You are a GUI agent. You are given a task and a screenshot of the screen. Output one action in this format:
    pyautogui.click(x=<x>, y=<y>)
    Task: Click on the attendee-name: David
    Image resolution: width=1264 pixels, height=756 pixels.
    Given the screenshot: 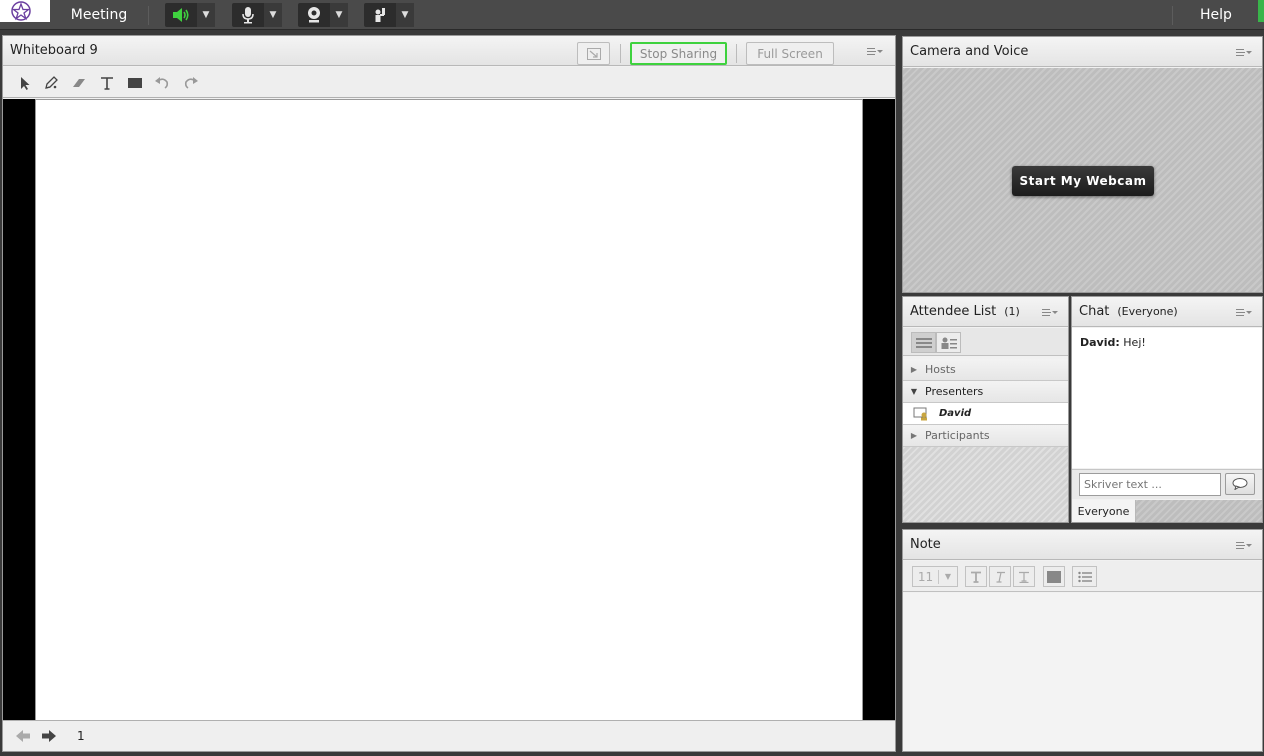 What is the action you would take?
    pyautogui.click(x=955, y=413)
    